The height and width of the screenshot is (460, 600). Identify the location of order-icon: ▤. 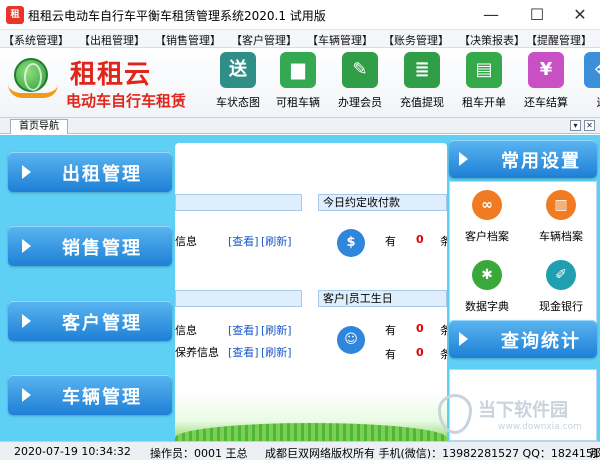
(484, 70).